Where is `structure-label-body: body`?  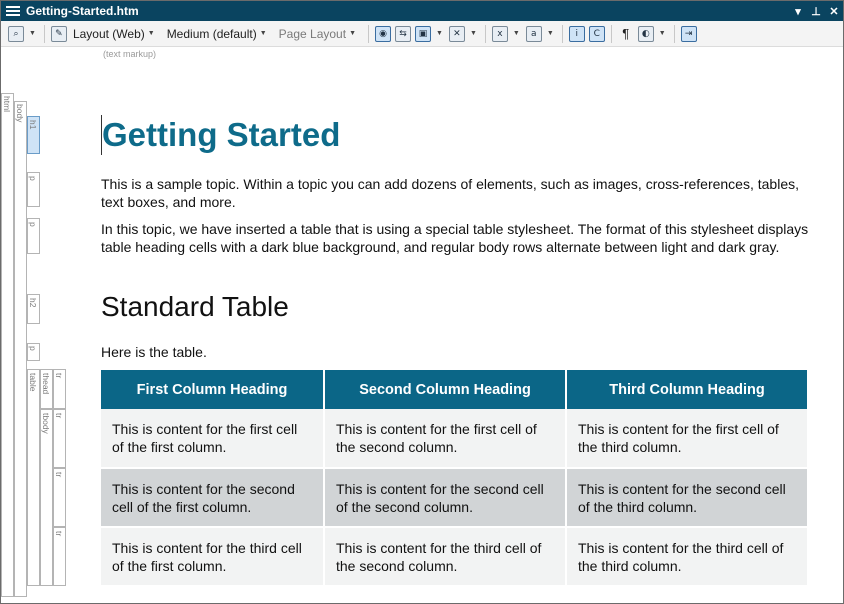 structure-label-body: body is located at coordinates (20, 113).